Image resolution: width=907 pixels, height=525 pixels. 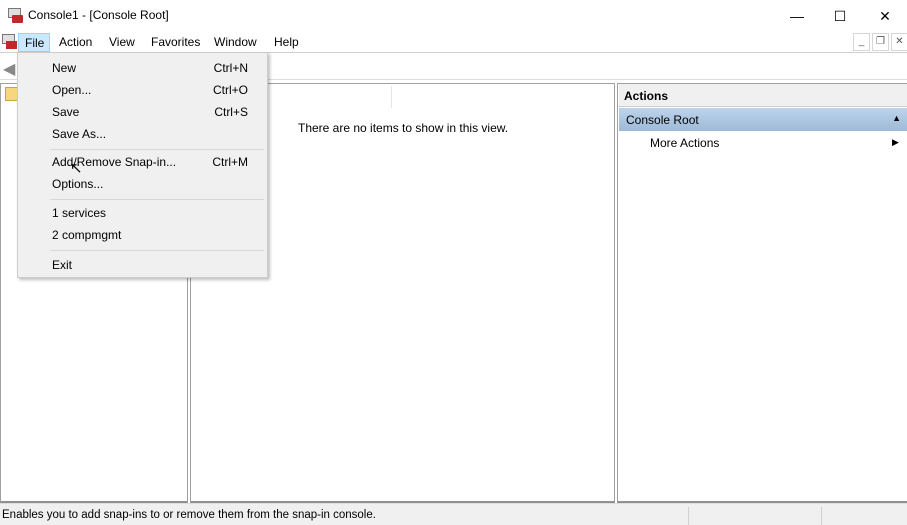 I want to click on menu-action: Action, so click(x=75, y=42).